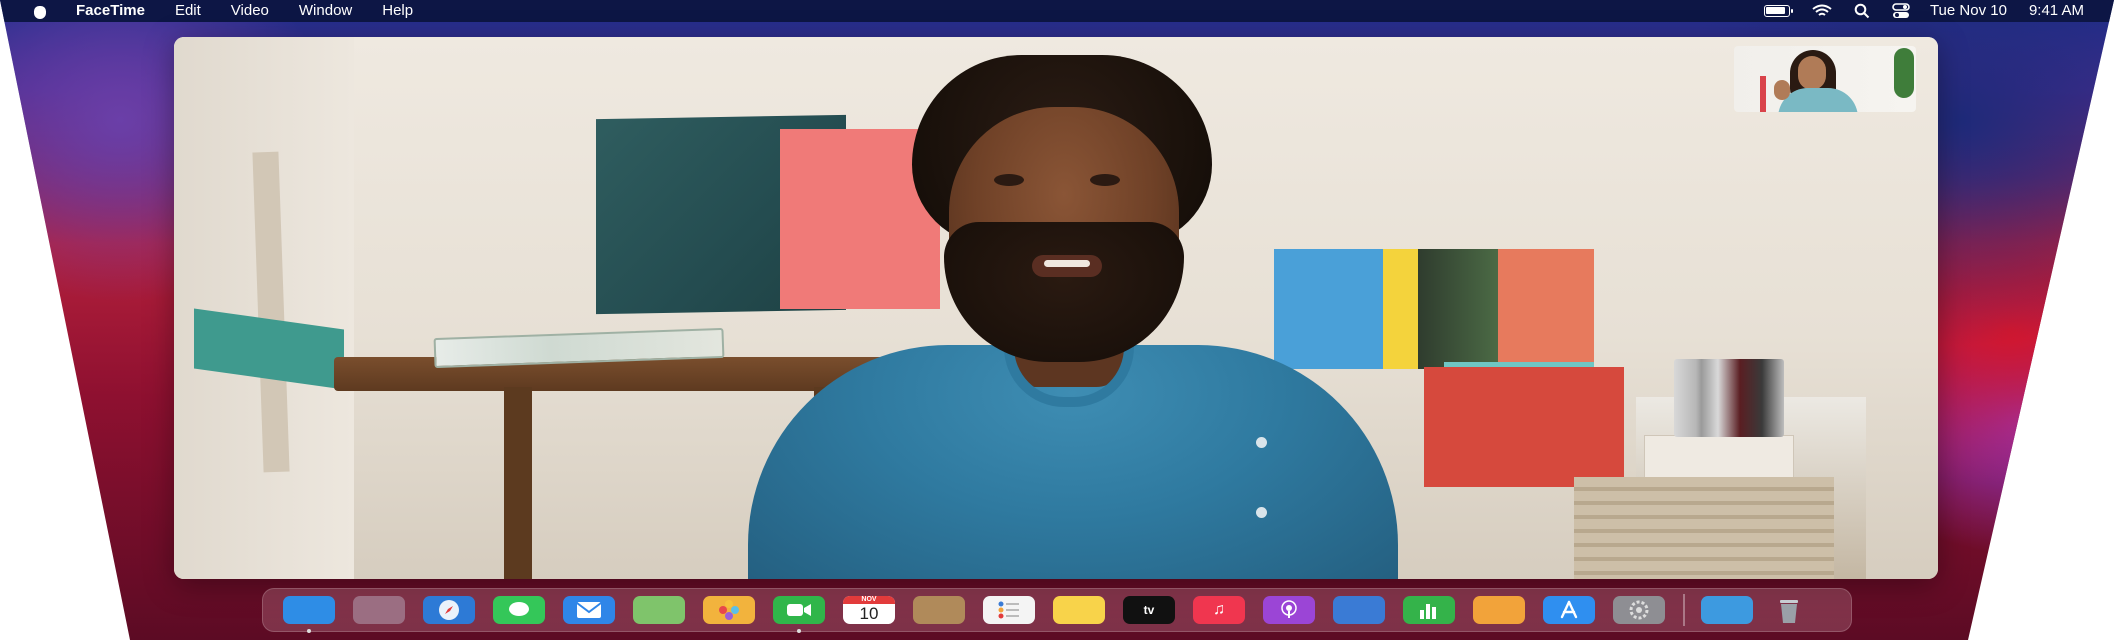 Image resolution: width=2114 pixels, height=640 pixels. I want to click on status-area: Tue Nov 10 9:41 AM, so click(1923, 10).